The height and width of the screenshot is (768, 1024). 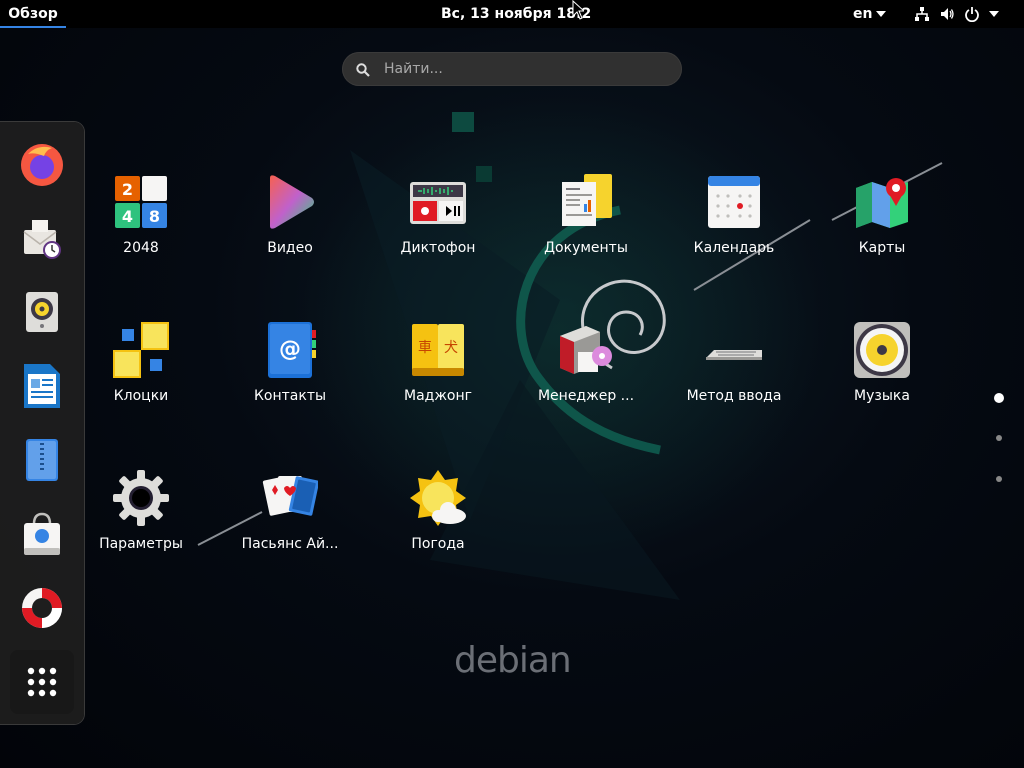 What do you see at coordinates (438, 387) in the screenshot?
I see `app-mahjongg: 車 犬 Маджонг` at bounding box center [438, 387].